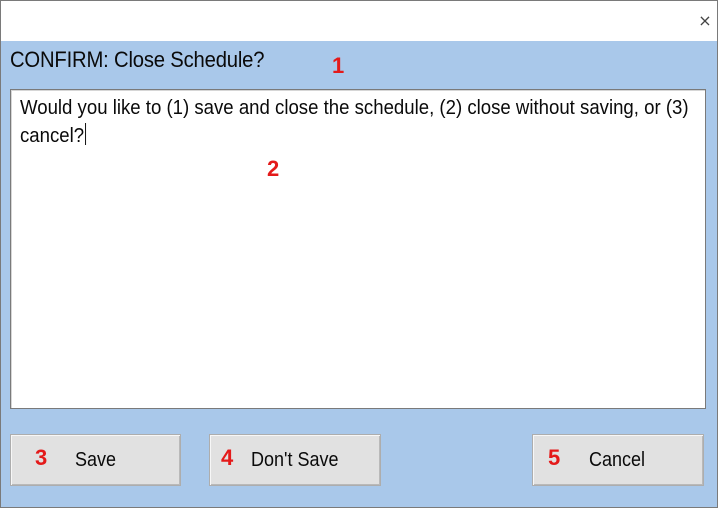 The height and width of the screenshot is (508, 718). Describe the element at coordinates (338, 65) in the screenshot. I see `annotation-marker-1: 1` at that location.